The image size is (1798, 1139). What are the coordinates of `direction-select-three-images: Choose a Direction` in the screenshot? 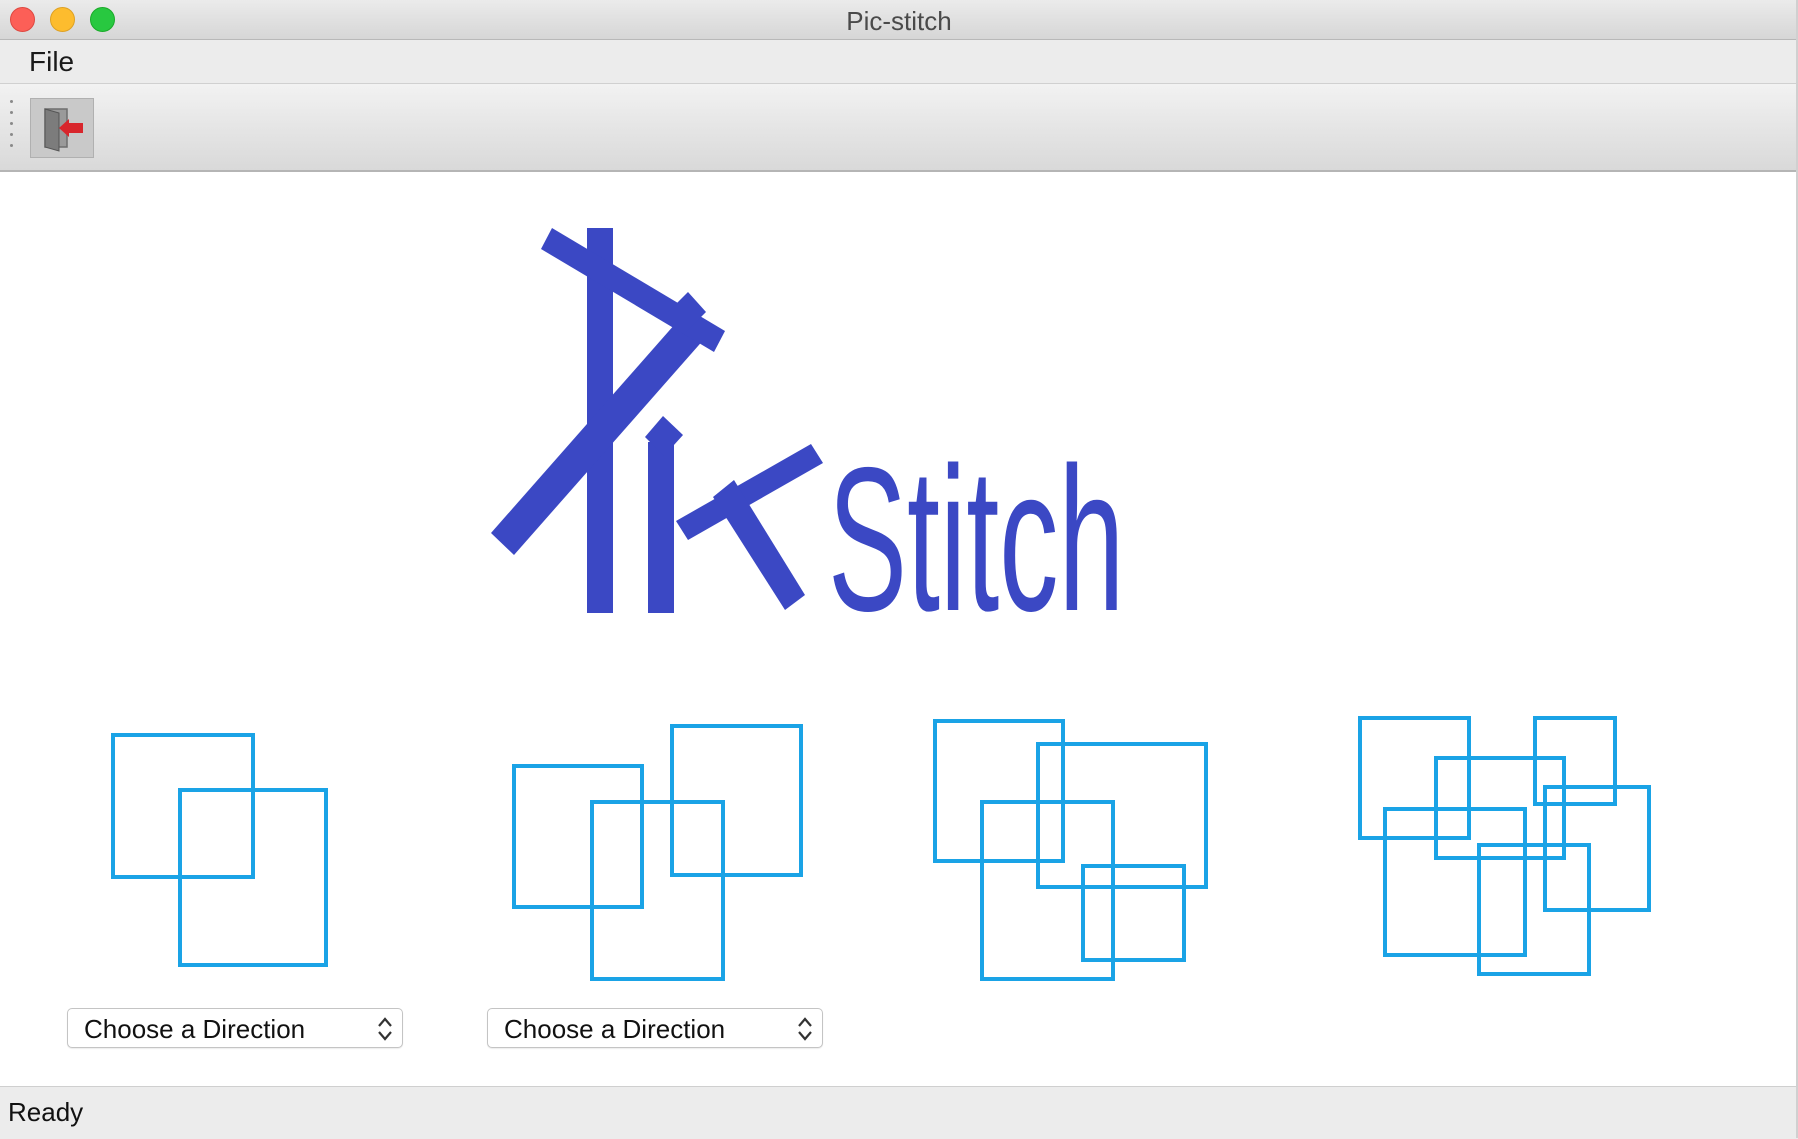 It's located at (655, 1028).